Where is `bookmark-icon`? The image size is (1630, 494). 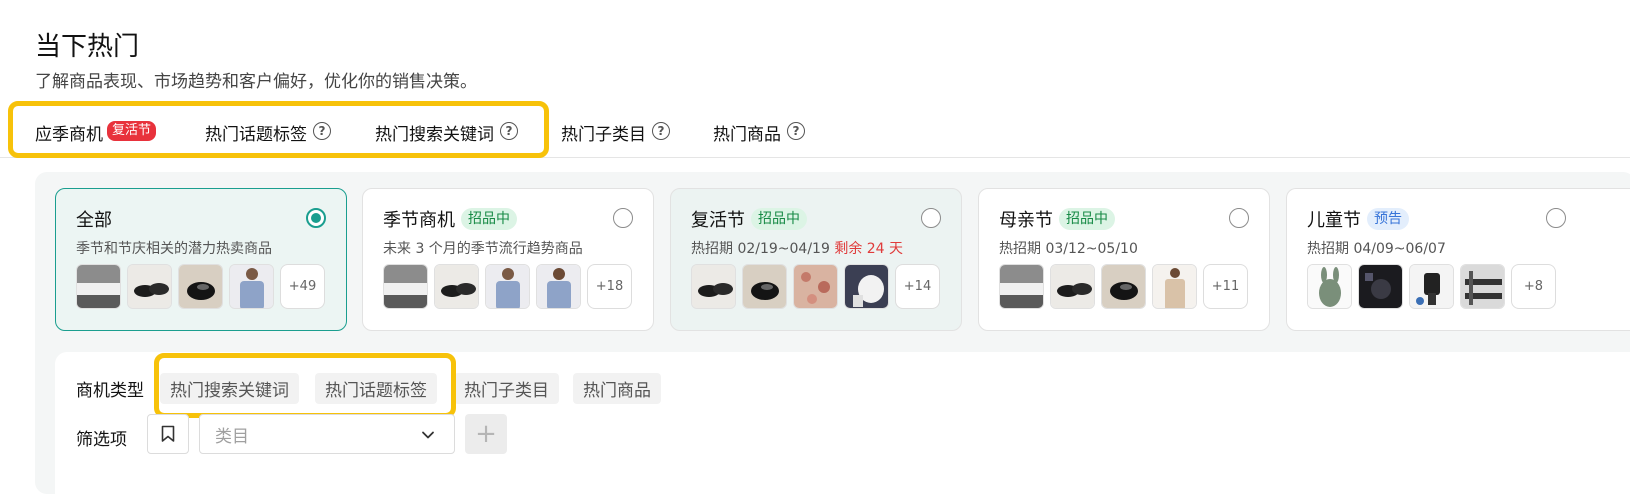 bookmark-icon is located at coordinates (168, 433).